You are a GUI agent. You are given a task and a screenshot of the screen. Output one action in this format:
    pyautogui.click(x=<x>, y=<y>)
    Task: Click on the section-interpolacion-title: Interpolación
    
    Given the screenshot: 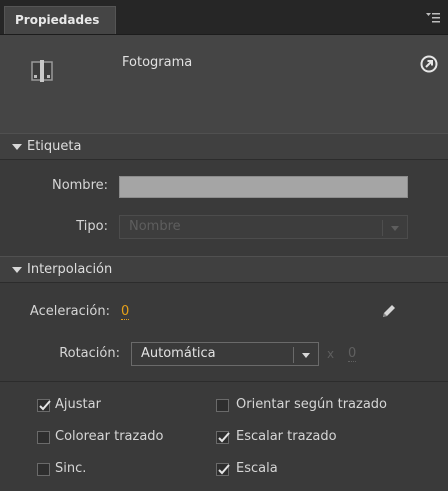 What is the action you would take?
    pyautogui.click(x=70, y=269)
    